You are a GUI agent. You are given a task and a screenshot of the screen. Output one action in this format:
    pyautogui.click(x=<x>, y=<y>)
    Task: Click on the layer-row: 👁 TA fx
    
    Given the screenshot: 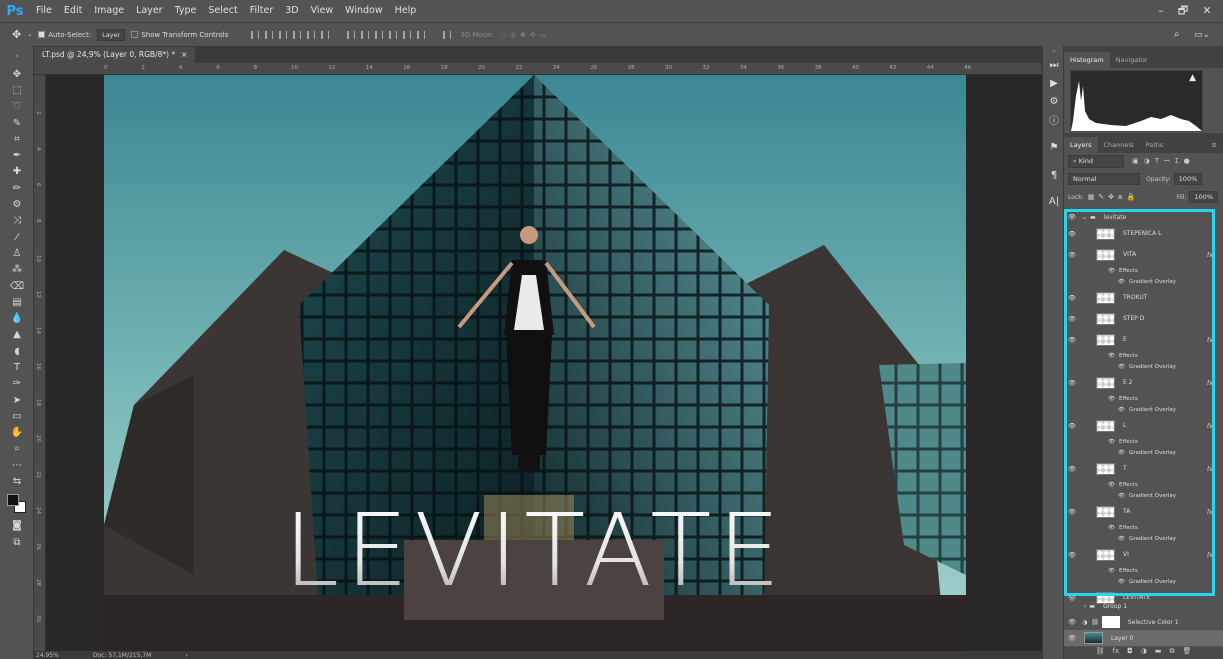 What is the action you would take?
    pyautogui.click(x=1143, y=511)
    